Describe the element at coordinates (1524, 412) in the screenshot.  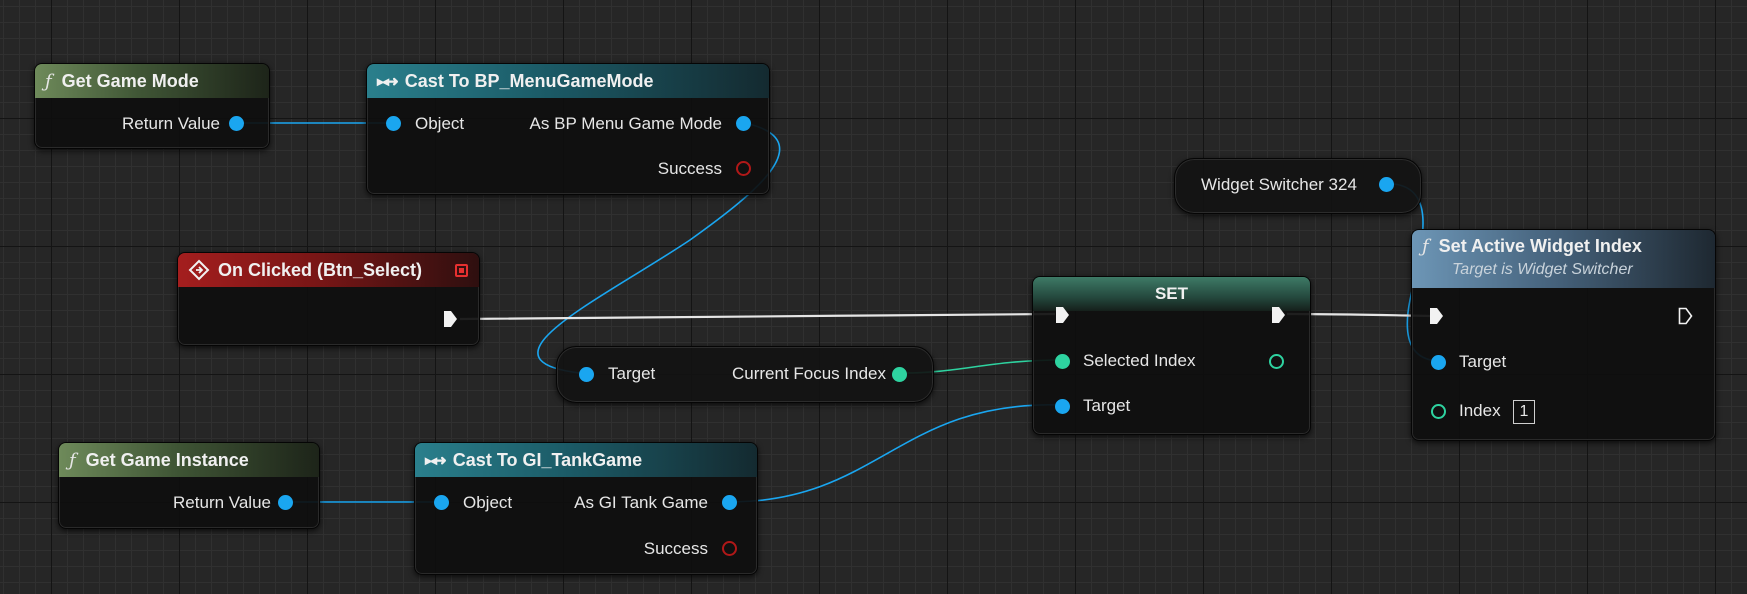
I see `index-value-input: 1` at that location.